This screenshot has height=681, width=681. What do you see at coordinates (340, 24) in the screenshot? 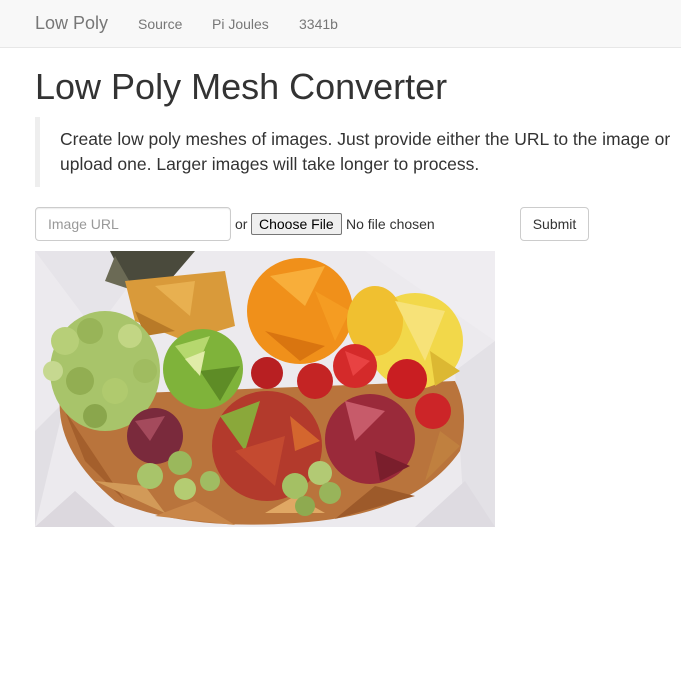
I see `navbar: Low Poly Source Pi Joules 3341b` at bounding box center [340, 24].